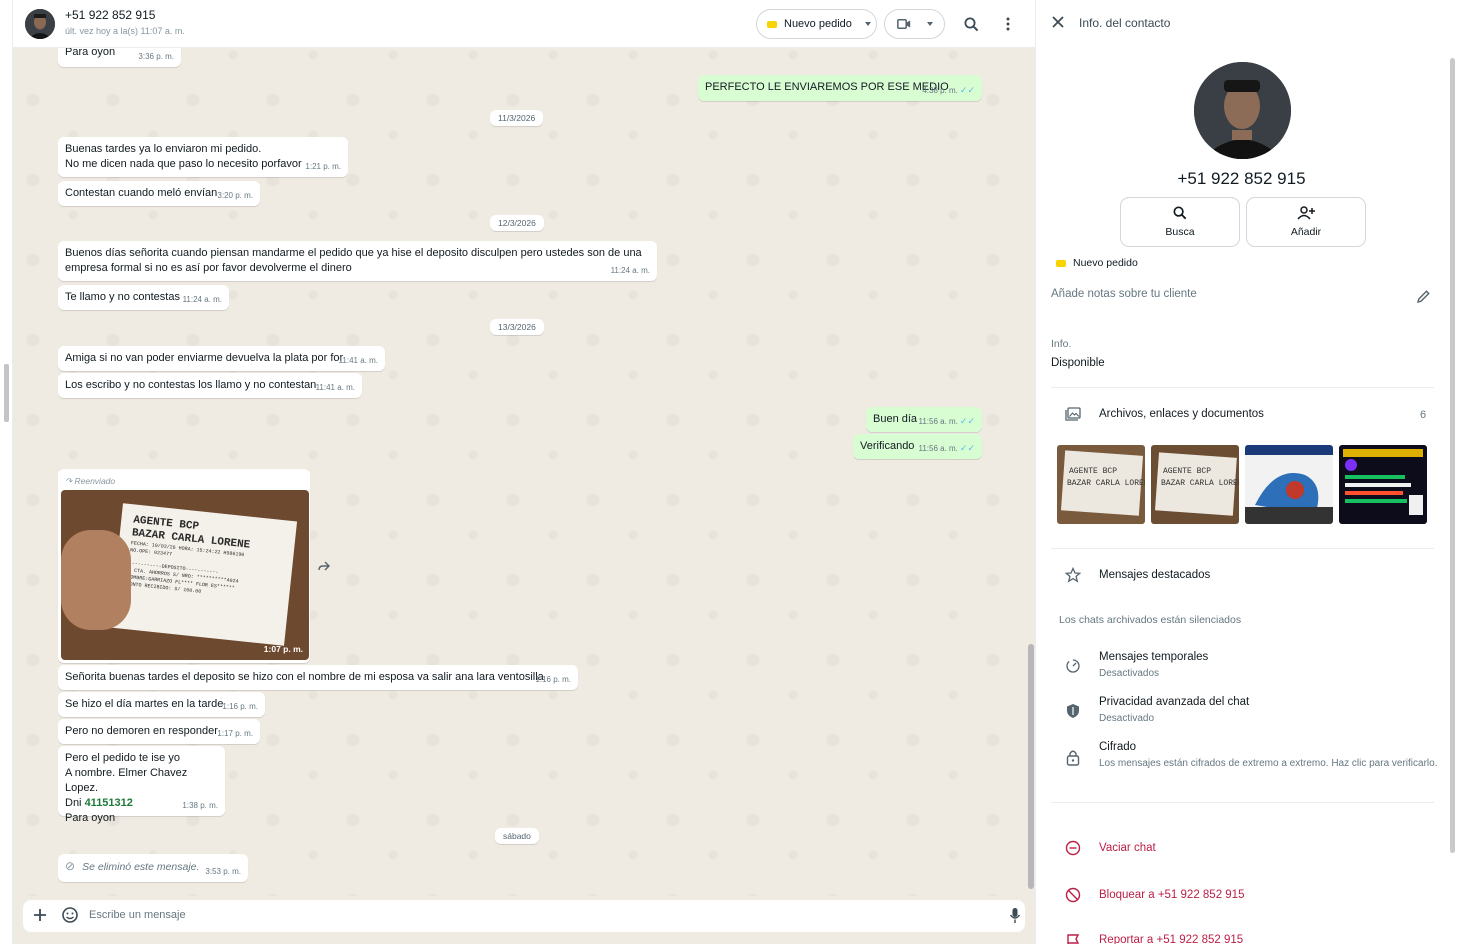 The height and width of the screenshot is (944, 1458). What do you see at coordinates (1097, 263) in the screenshot?
I see `contact-label: Nuevo pedido` at bounding box center [1097, 263].